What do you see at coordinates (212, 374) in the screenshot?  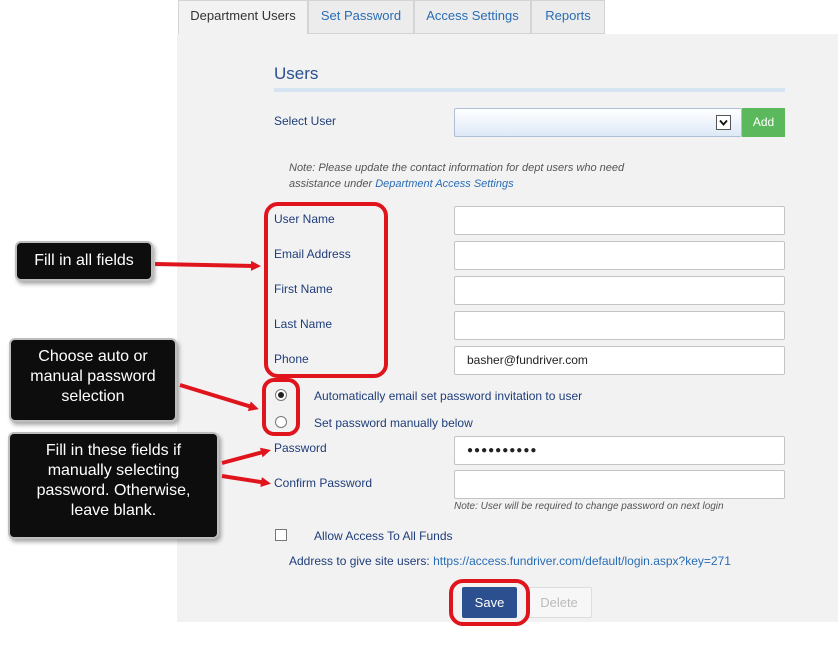 I see `red-arrow-icon` at bounding box center [212, 374].